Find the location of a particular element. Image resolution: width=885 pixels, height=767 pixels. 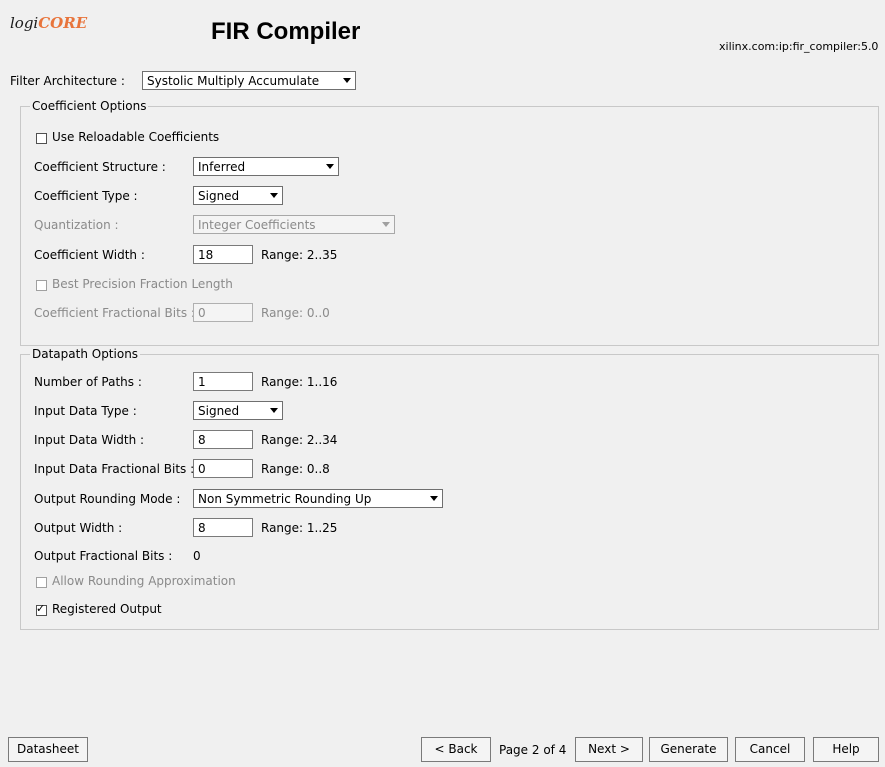

reloadable-coefficients-checkbox is located at coordinates (41, 138).